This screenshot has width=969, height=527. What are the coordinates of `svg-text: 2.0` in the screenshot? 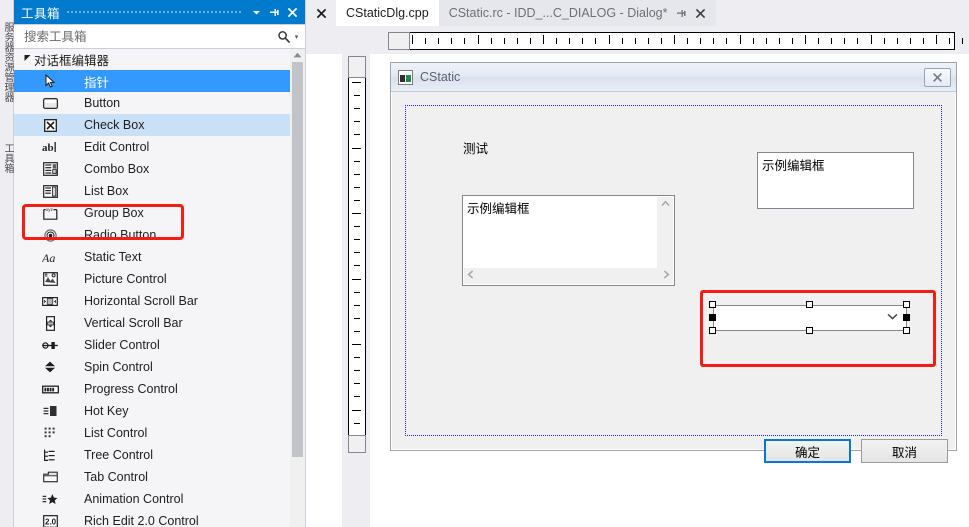 It's located at (51, 521).